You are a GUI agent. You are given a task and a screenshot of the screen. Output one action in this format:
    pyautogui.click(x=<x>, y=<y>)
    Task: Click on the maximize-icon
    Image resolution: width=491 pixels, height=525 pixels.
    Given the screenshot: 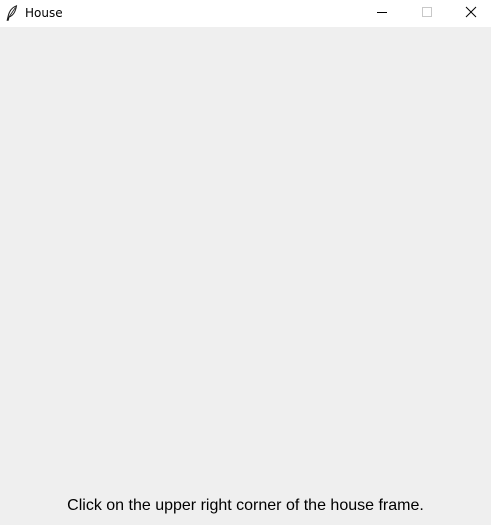 What is the action you would take?
    pyautogui.click(x=427, y=14)
    